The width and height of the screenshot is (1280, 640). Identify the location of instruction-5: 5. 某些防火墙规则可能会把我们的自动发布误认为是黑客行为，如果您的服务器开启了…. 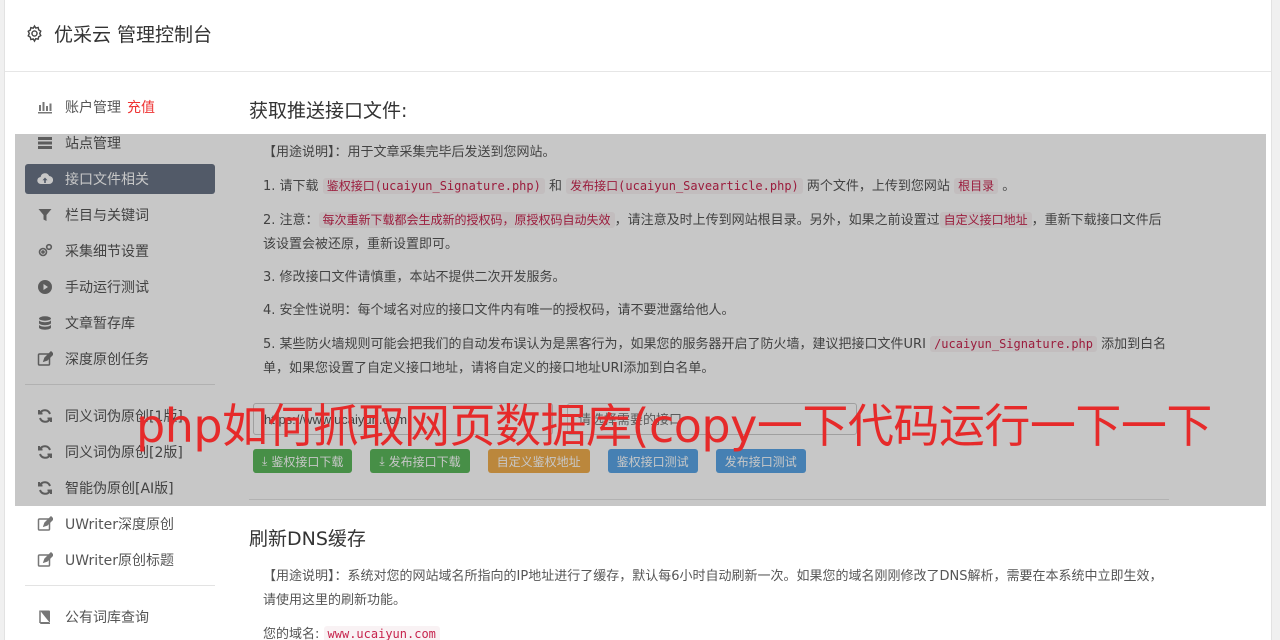
(716, 356).